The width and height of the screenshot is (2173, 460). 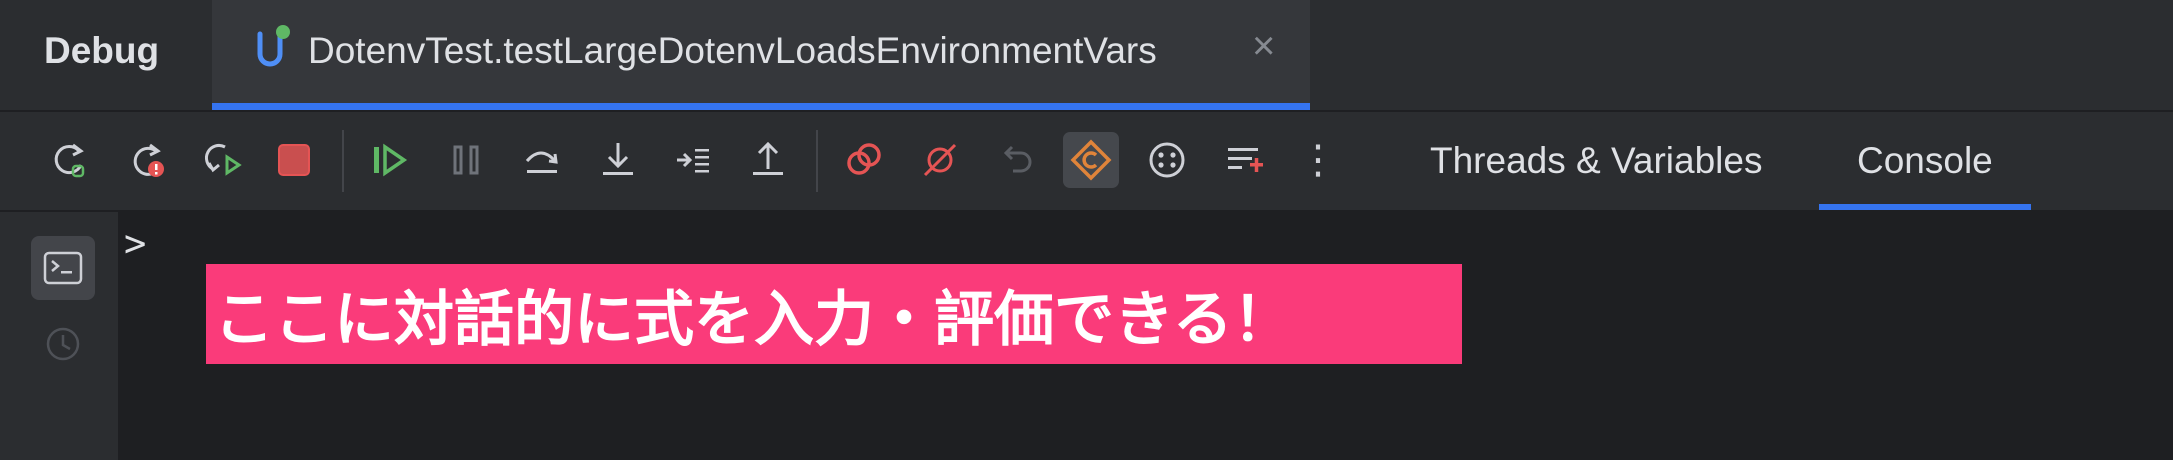 What do you see at coordinates (1596, 161) in the screenshot?
I see `tab-threads-variables: Threads & Variables` at bounding box center [1596, 161].